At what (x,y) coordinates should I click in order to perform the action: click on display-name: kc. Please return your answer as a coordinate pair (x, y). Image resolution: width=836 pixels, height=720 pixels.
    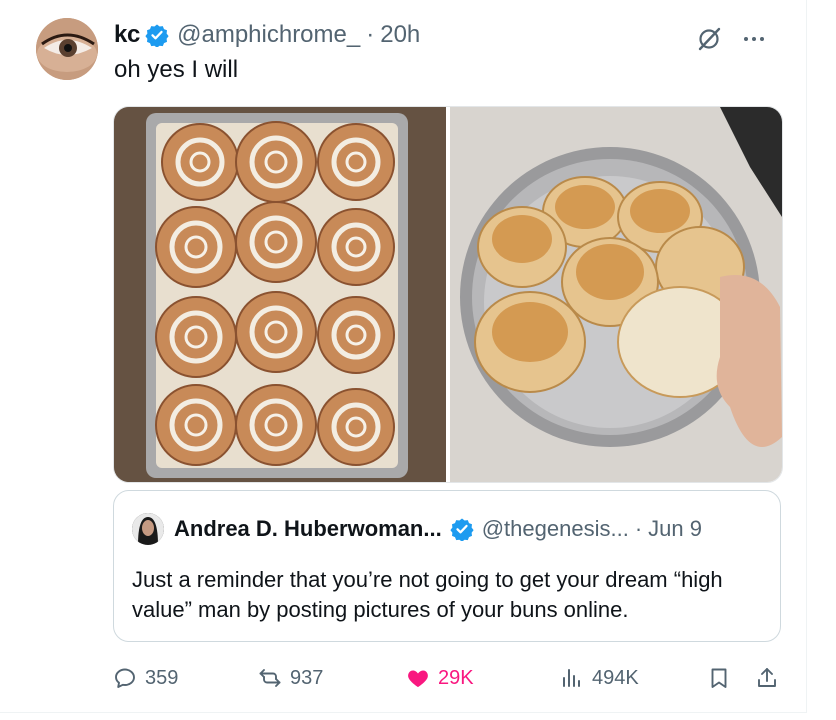
    Looking at the image, I should click on (127, 35).